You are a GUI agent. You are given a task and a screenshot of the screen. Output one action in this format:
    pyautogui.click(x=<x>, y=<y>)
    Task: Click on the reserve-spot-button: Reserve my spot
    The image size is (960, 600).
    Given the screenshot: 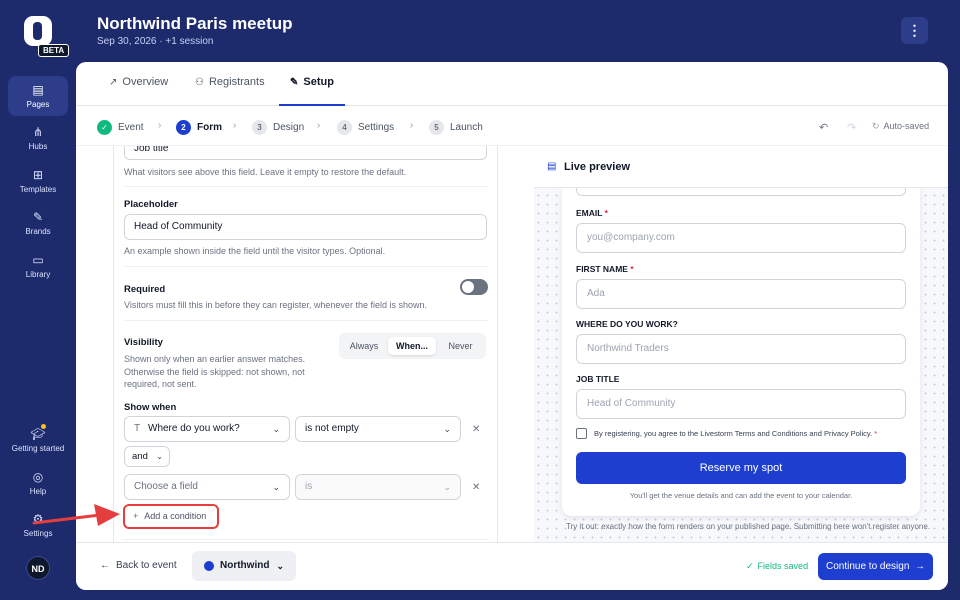 What is the action you would take?
    pyautogui.click(x=741, y=468)
    